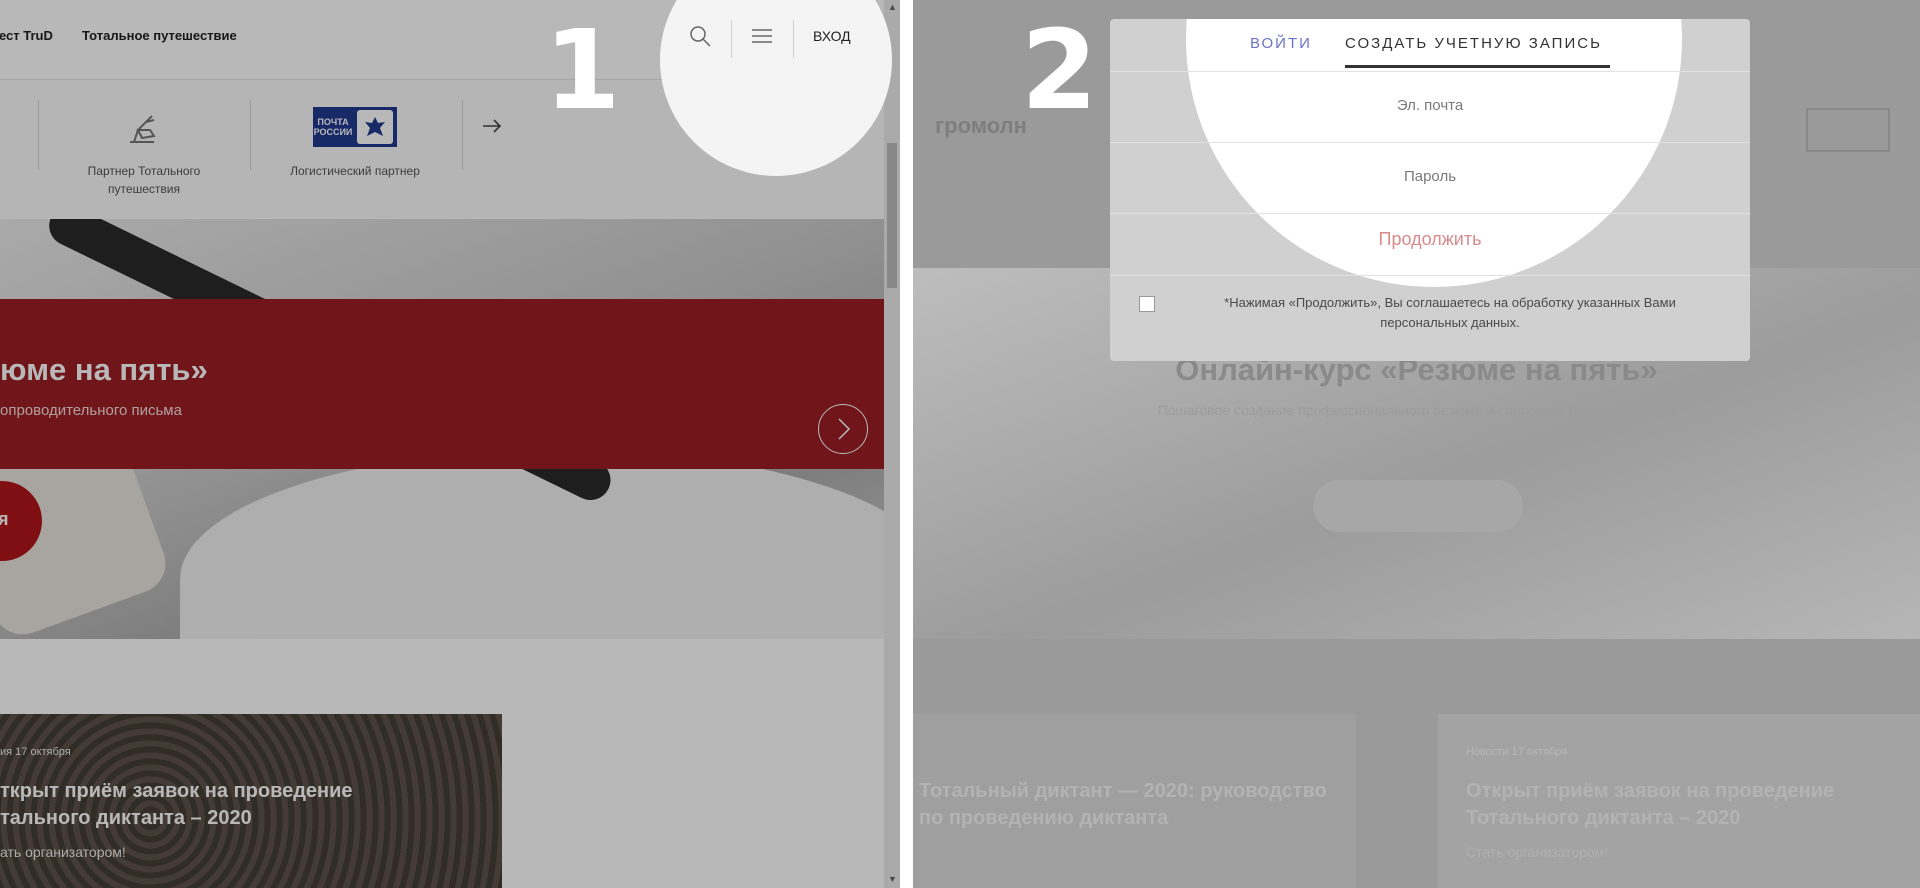  I want to click on active-tab-indicator, so click(1477, 66).